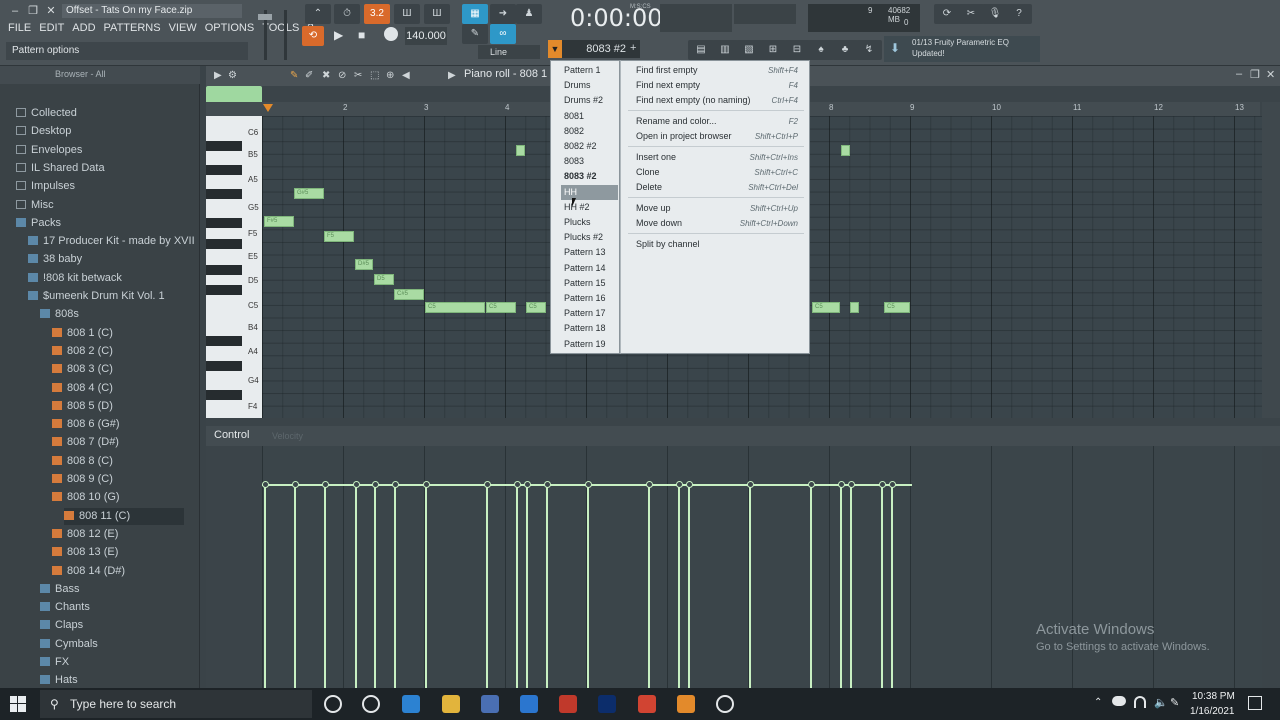  Describe the element at coordinates (591, 222) in the screenshot. I see `pattern-menu-item: Plucks` at that location.